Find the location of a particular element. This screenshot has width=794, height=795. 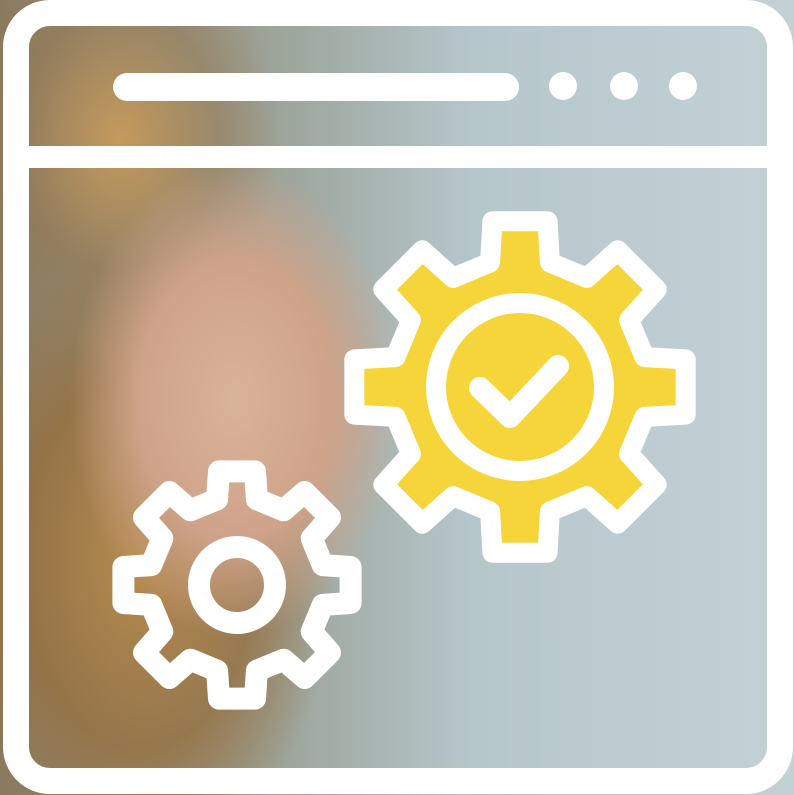

more-dots-icon is located at coordinates (623, 86).